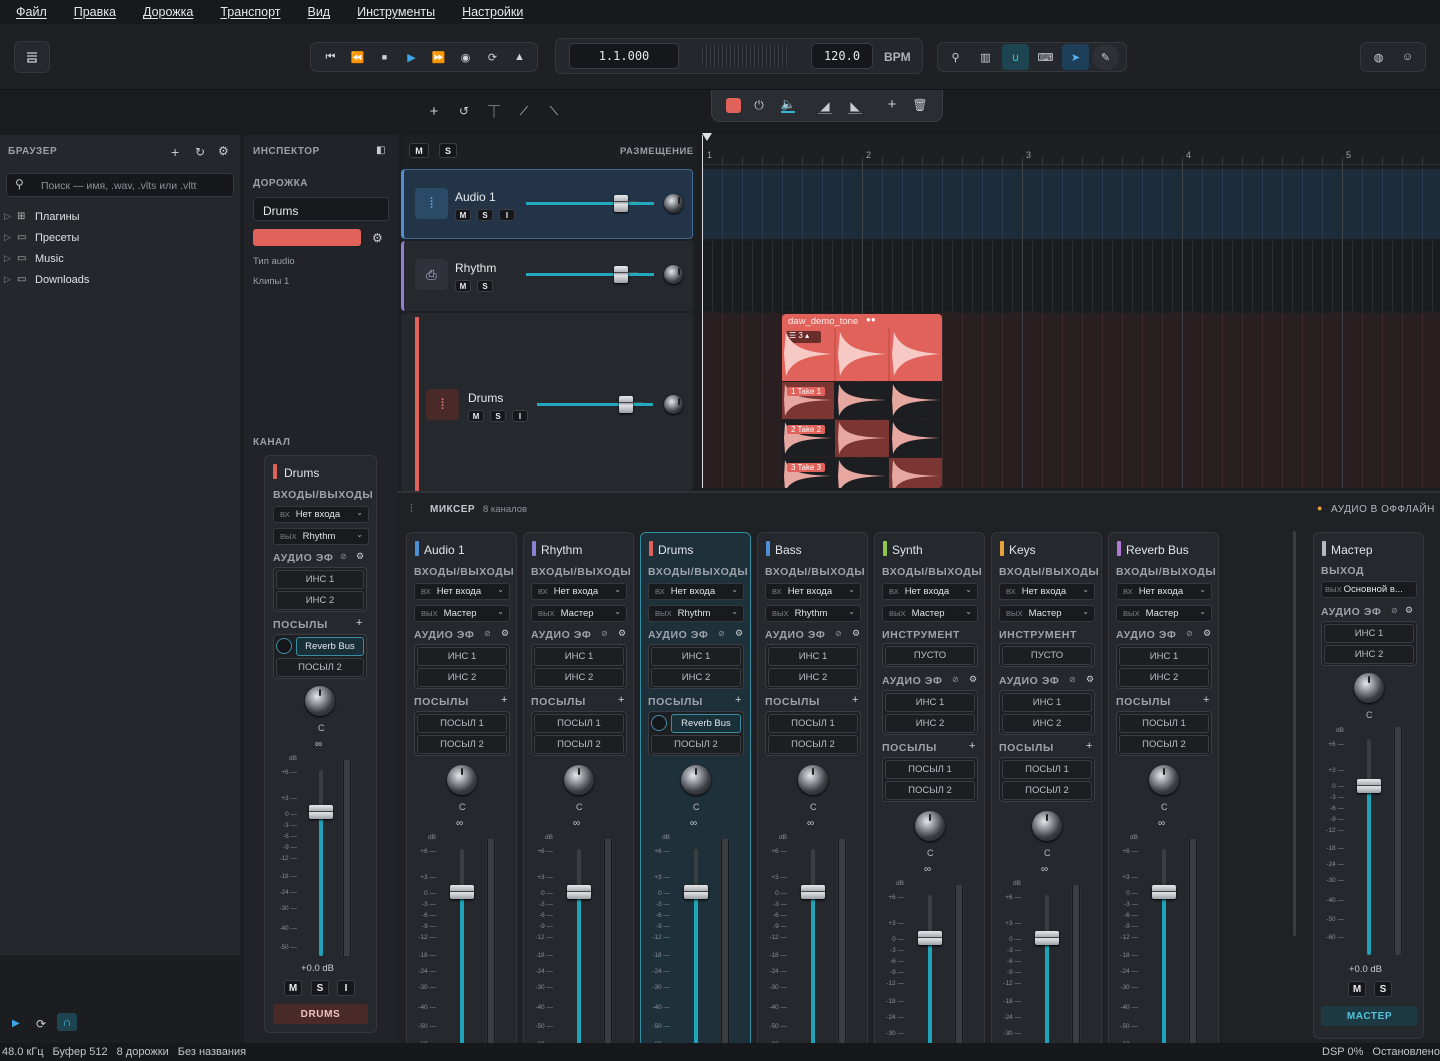 This screenshot has width=1440, height=1061. What do you see at coordinates (318, 12) in the screenshot?
I see `menu-view: Вид` at bounding box center [318, 12].